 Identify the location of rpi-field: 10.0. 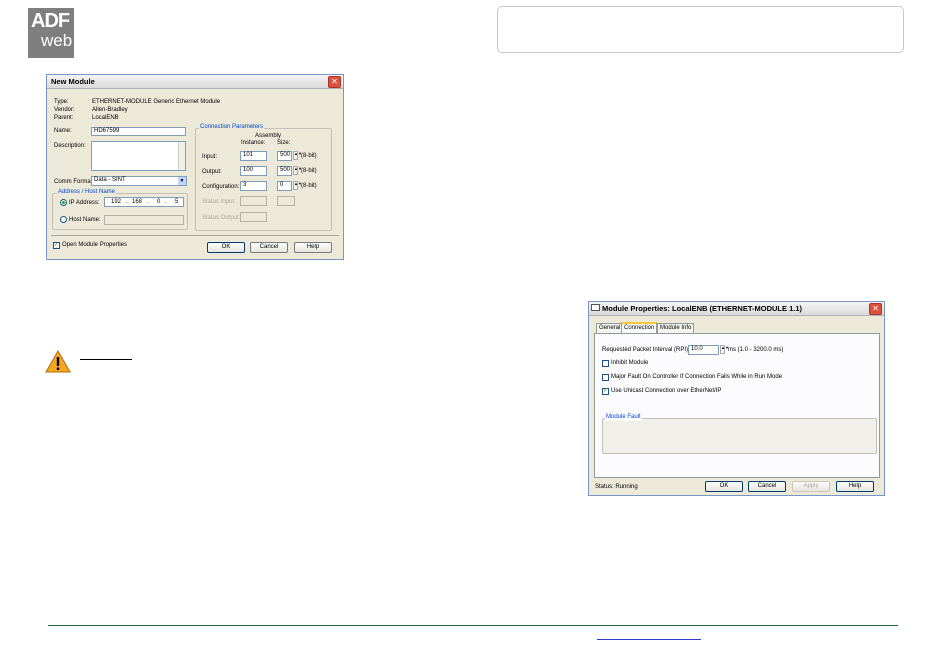
(703, 350).